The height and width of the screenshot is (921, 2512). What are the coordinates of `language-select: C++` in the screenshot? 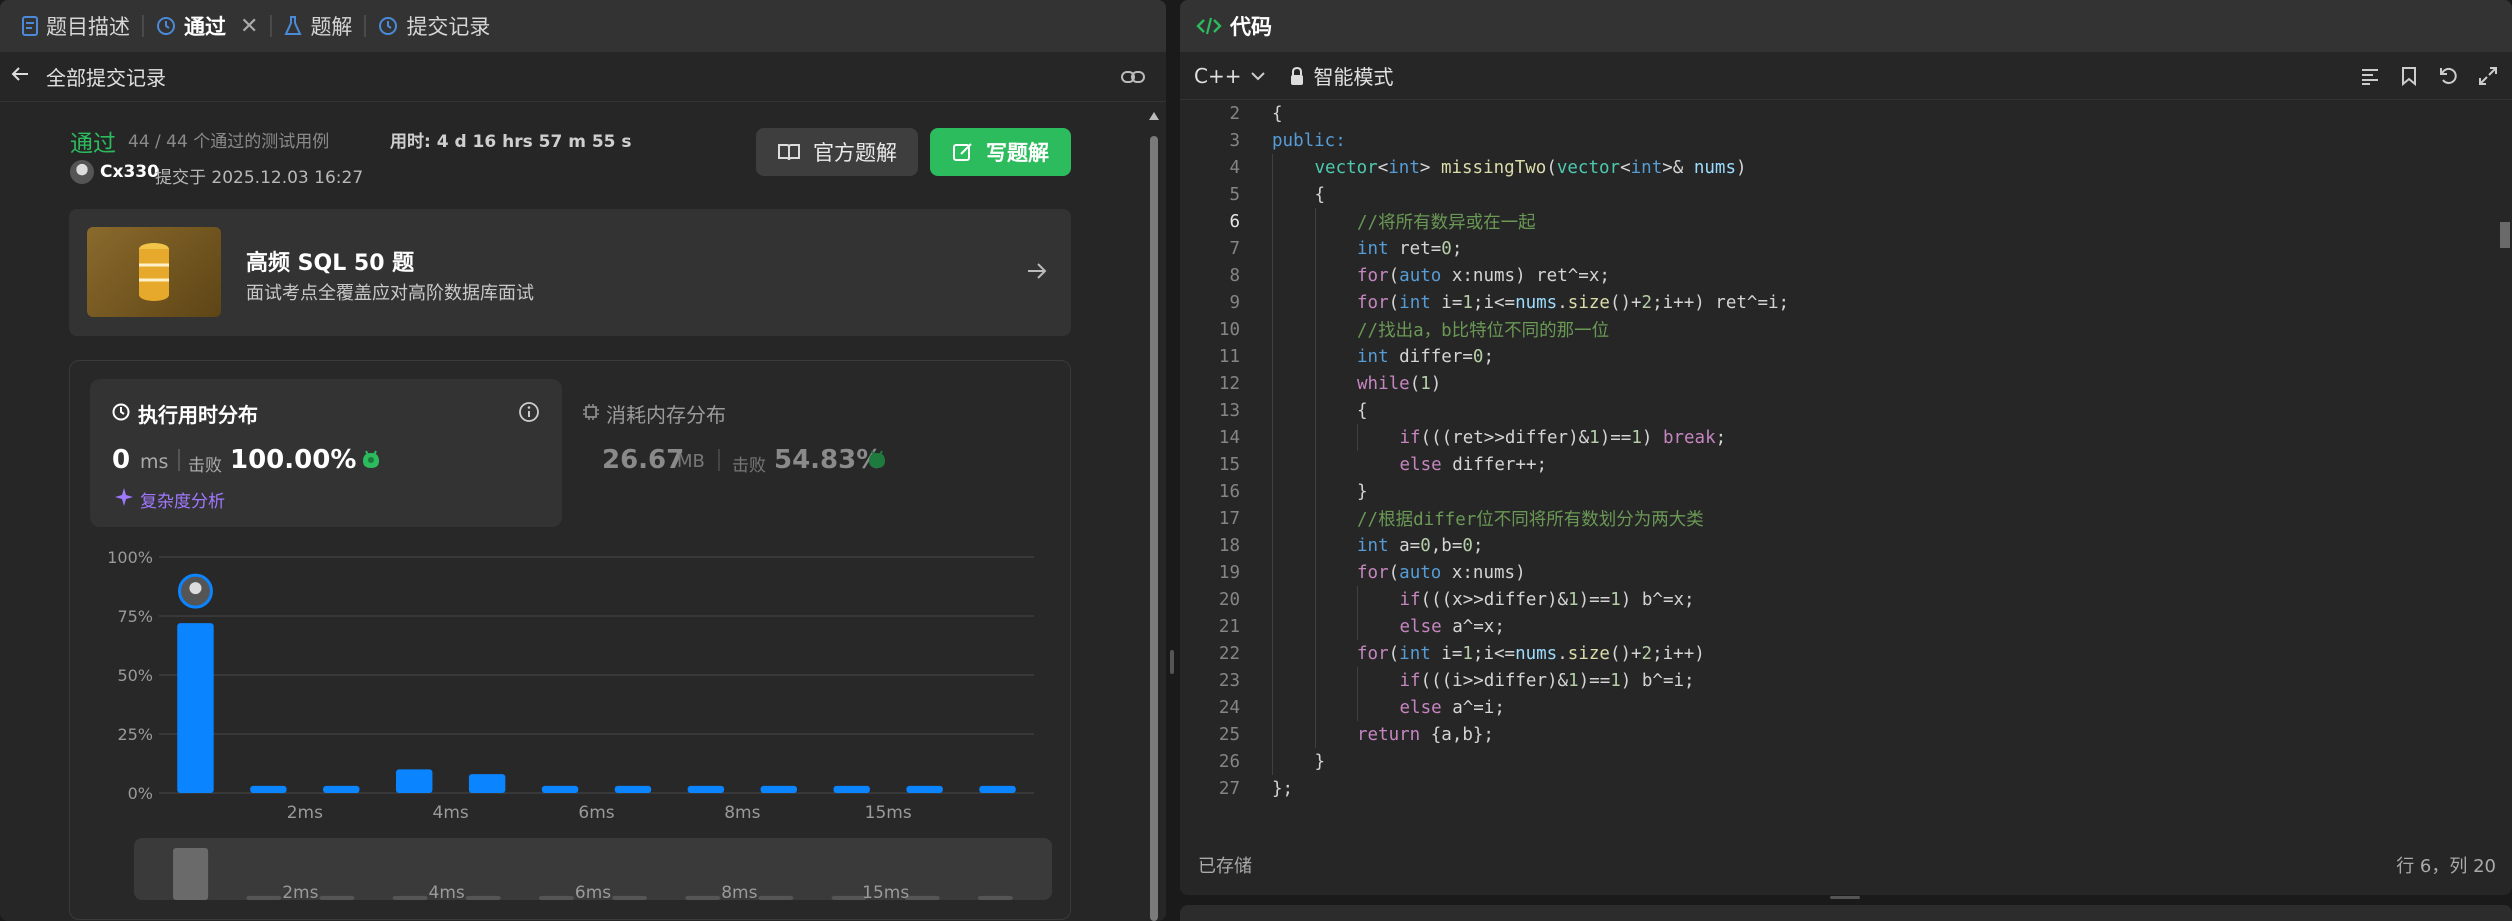 It's located at (1230, 76).